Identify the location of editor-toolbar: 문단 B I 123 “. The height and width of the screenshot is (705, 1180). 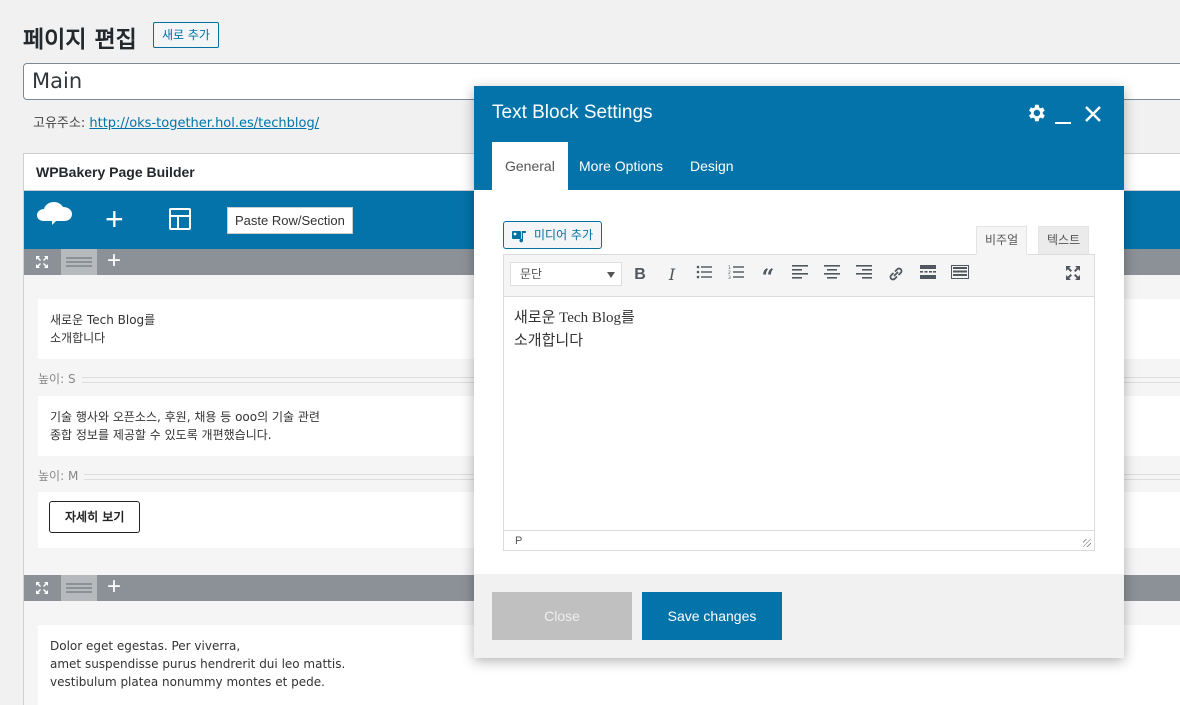
(799, 276).